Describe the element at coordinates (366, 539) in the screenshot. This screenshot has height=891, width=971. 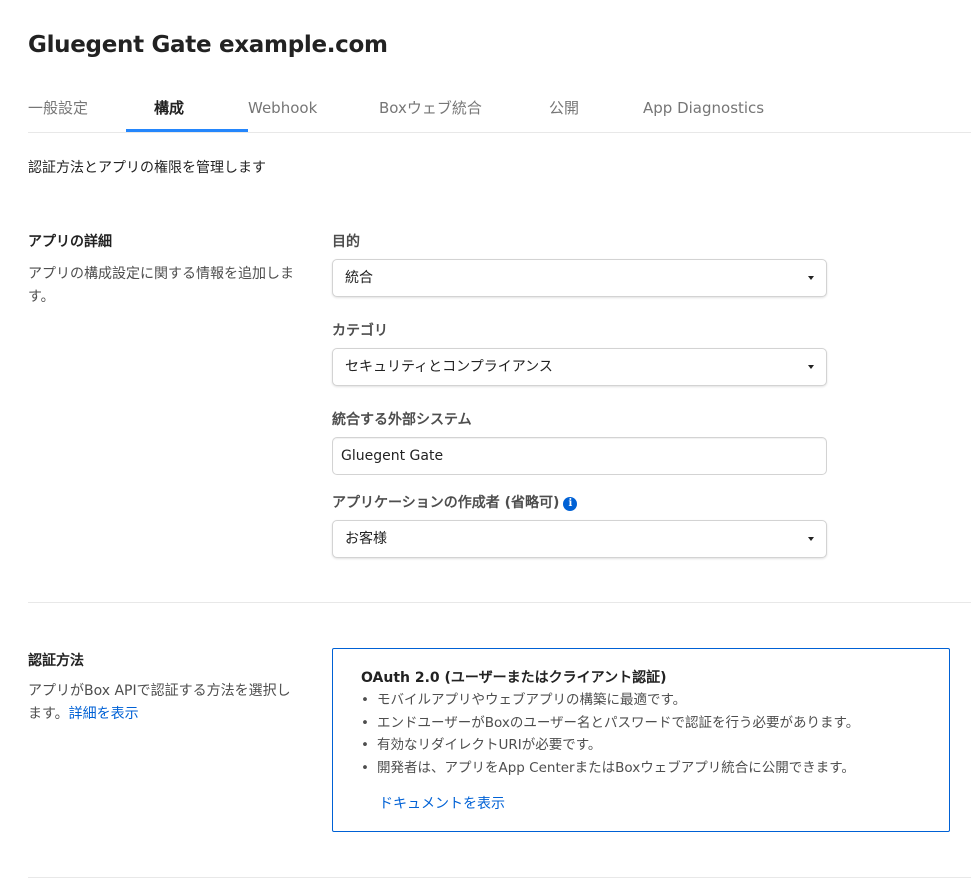
I see `creator-value: お客様` at that location.